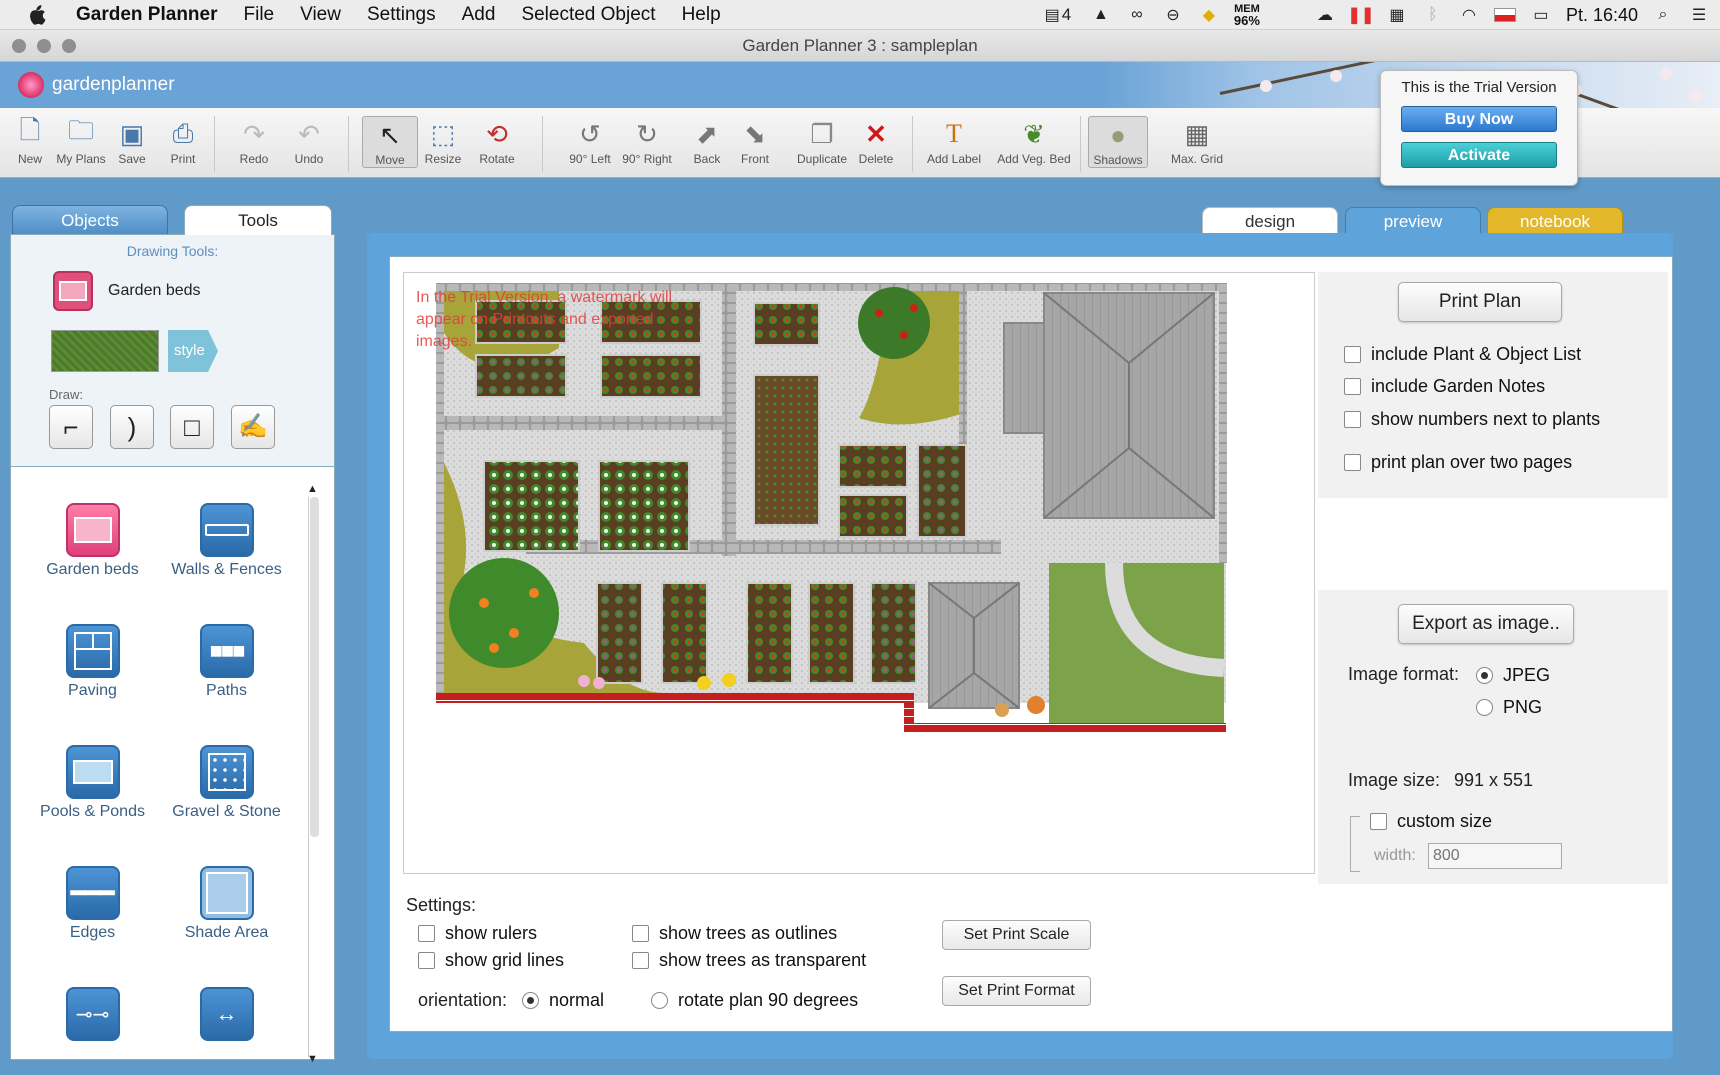 The image size is (1720, 1075). Describe the element at coordinates (876, 141) in the screenshot. I see `delete-button: ✕ Delete` at that location.